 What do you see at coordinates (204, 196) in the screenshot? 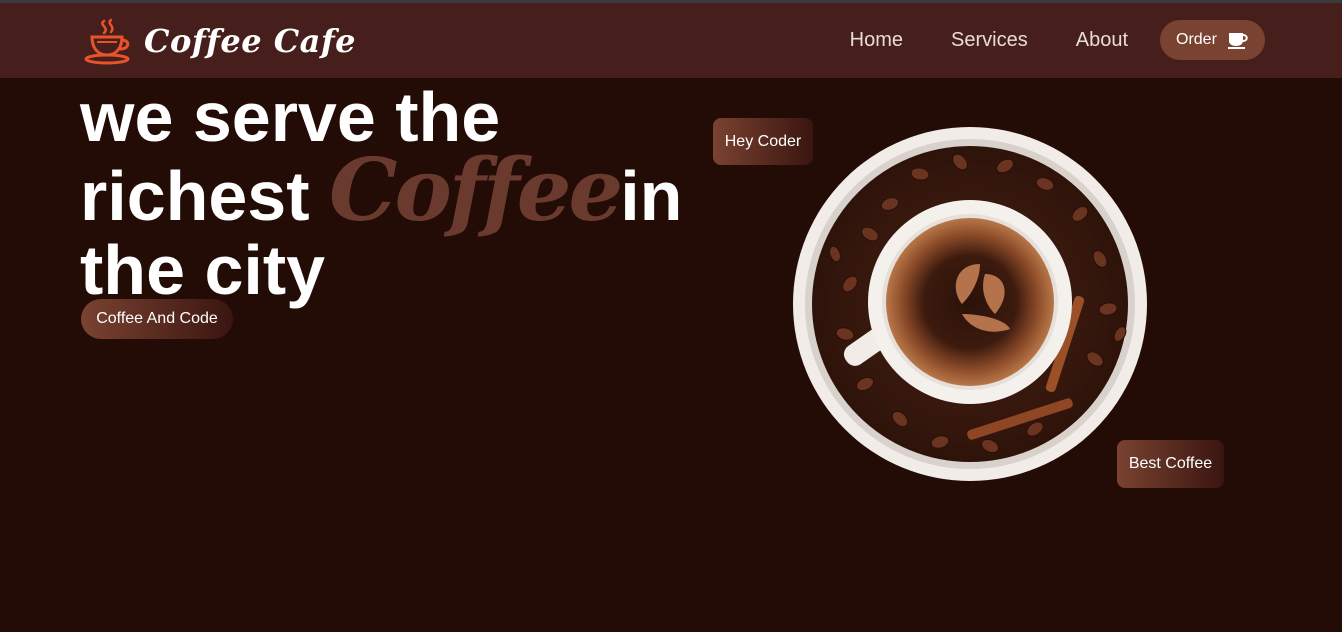
I see `hero-line-2-start: richest` at bounding box center [204, 196].